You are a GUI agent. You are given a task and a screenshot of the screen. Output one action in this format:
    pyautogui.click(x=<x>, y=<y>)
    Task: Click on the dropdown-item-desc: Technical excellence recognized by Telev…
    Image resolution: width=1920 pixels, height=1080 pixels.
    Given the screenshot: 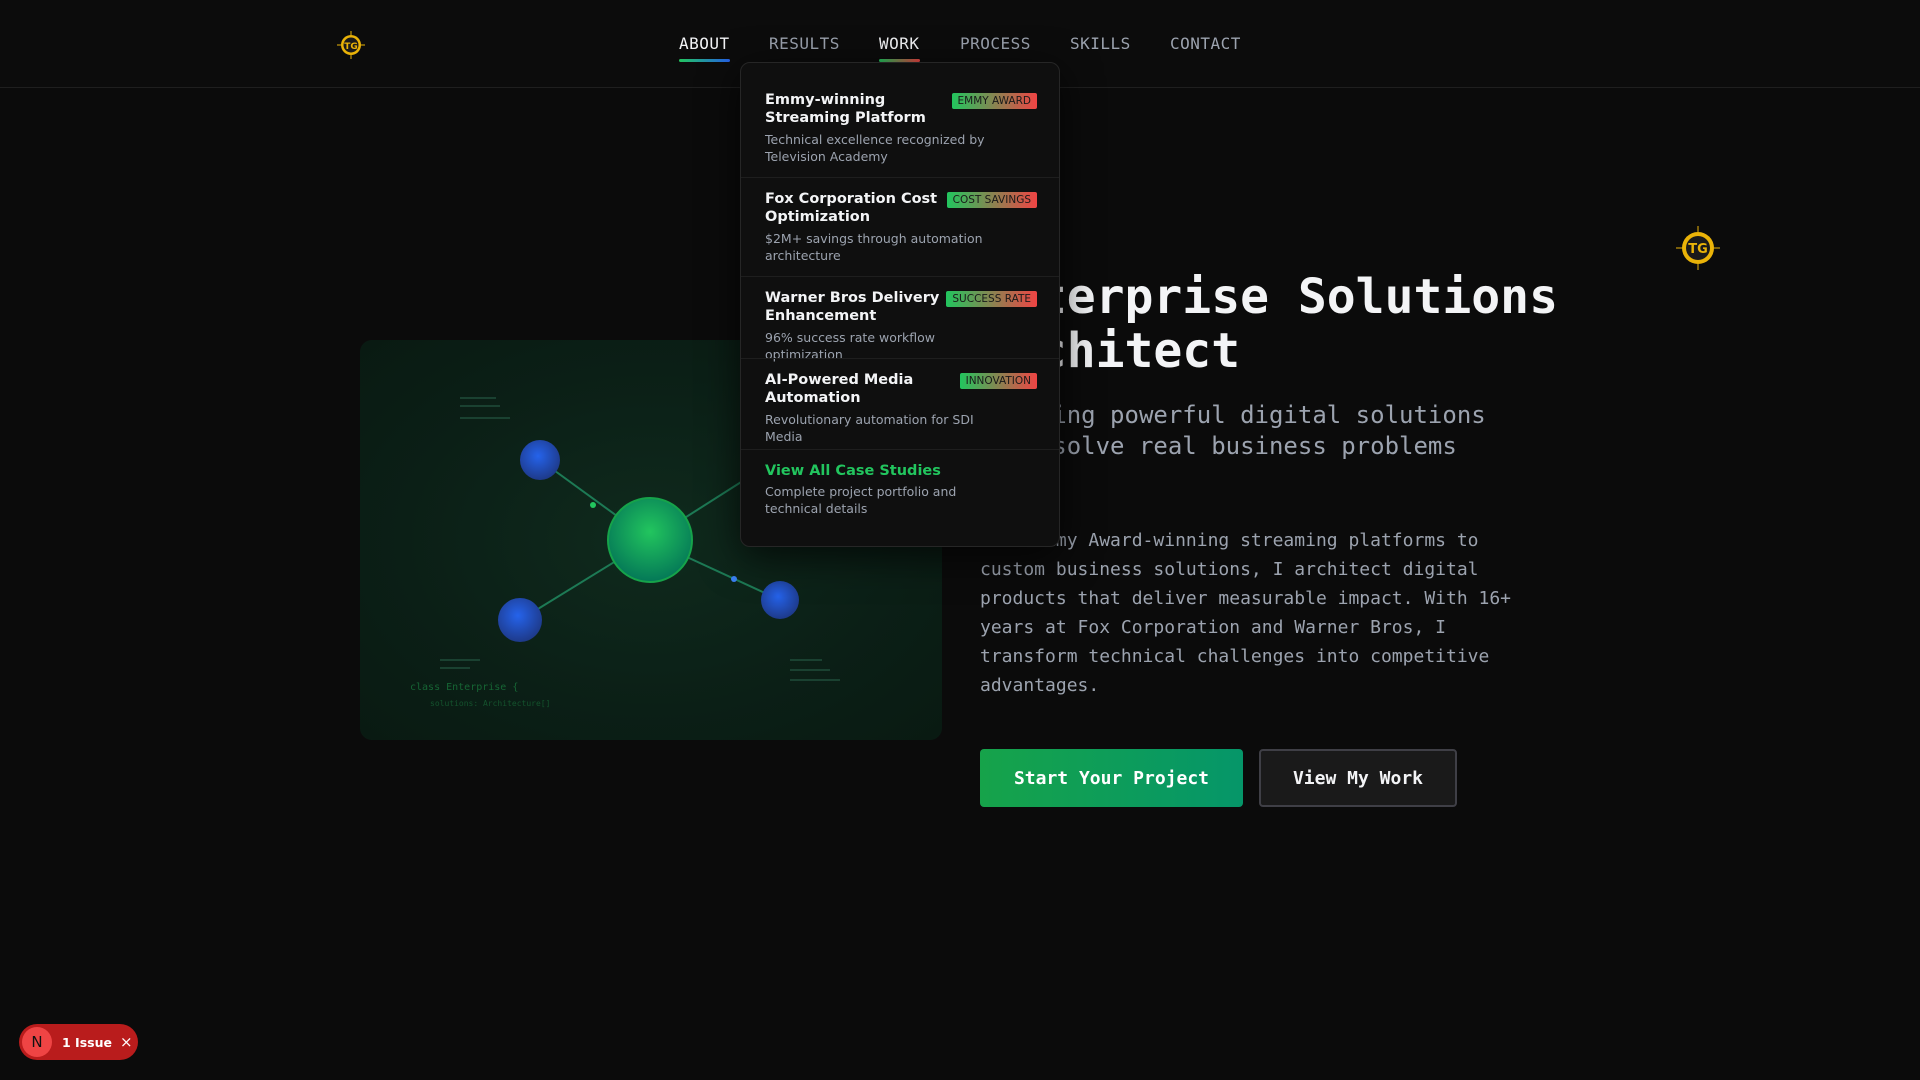 What is the action you would take?
    pyautogui.click(x=875, y=148)
    